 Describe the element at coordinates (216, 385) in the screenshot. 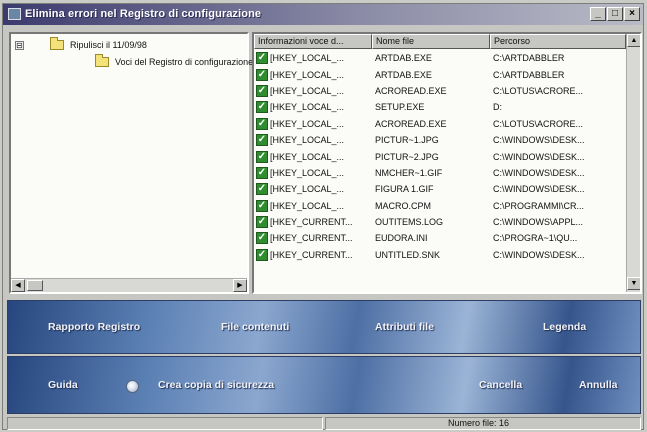

I see `backup-option: Crea copia di sicurezza` at that location.